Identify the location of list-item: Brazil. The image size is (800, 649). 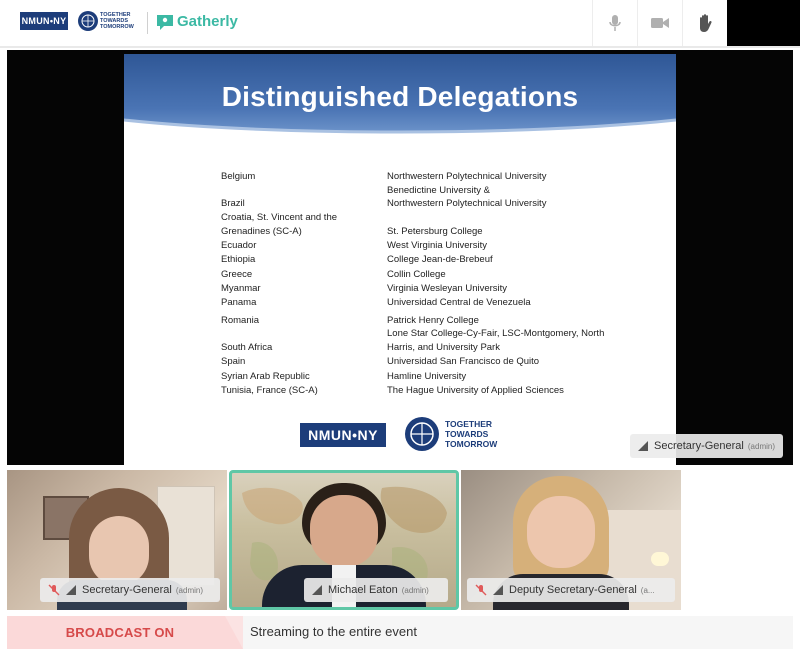
(233, 203).